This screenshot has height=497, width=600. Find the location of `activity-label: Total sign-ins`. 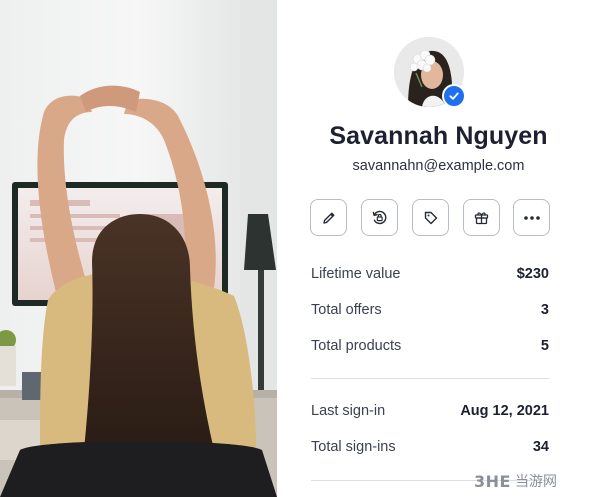

activity-label: Total sign-ins is located at coordinates (353, 447).